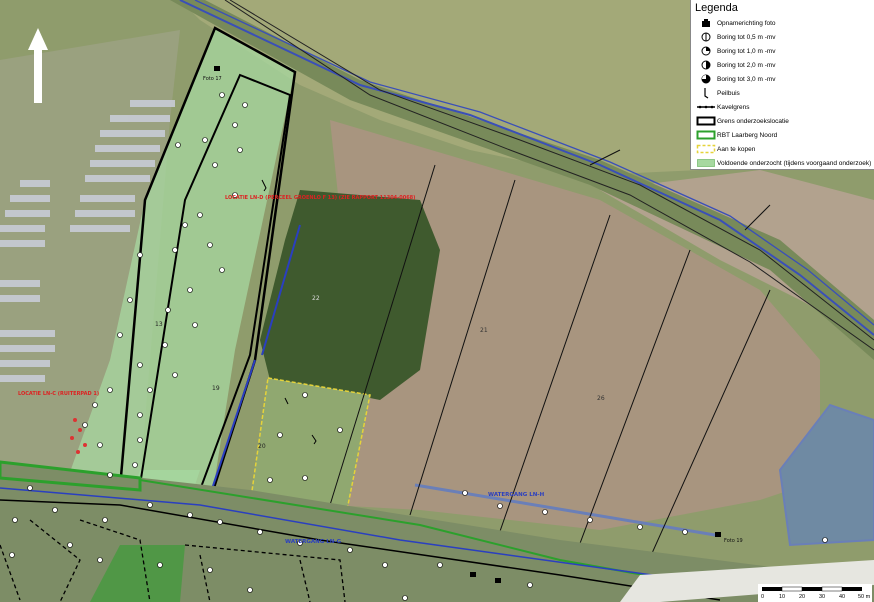 This screenshot has width=874, height=602. I want to click on legend-label: RBT Laarberg Noord, so click(747, 135).